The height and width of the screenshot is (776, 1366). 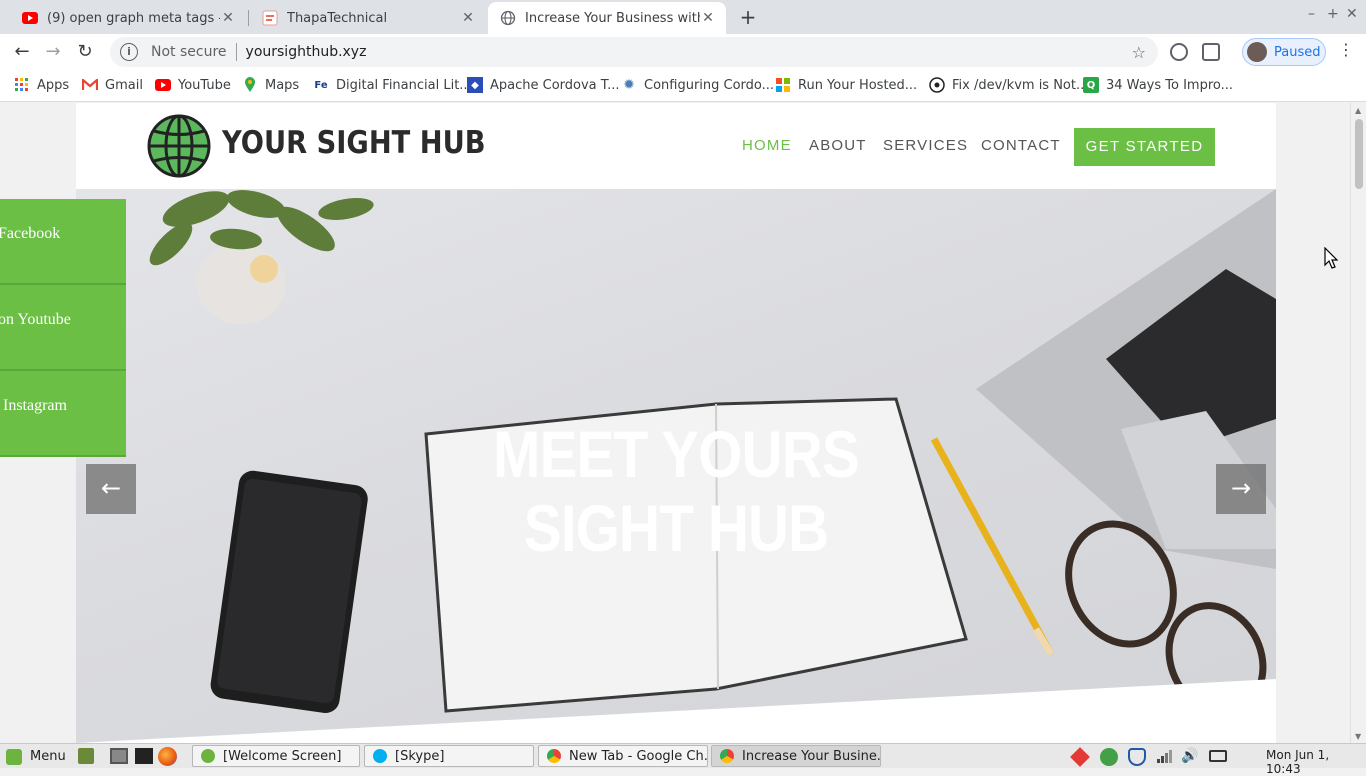 I want to click on bookmark-label: Apps, so click(x=53, y=85).